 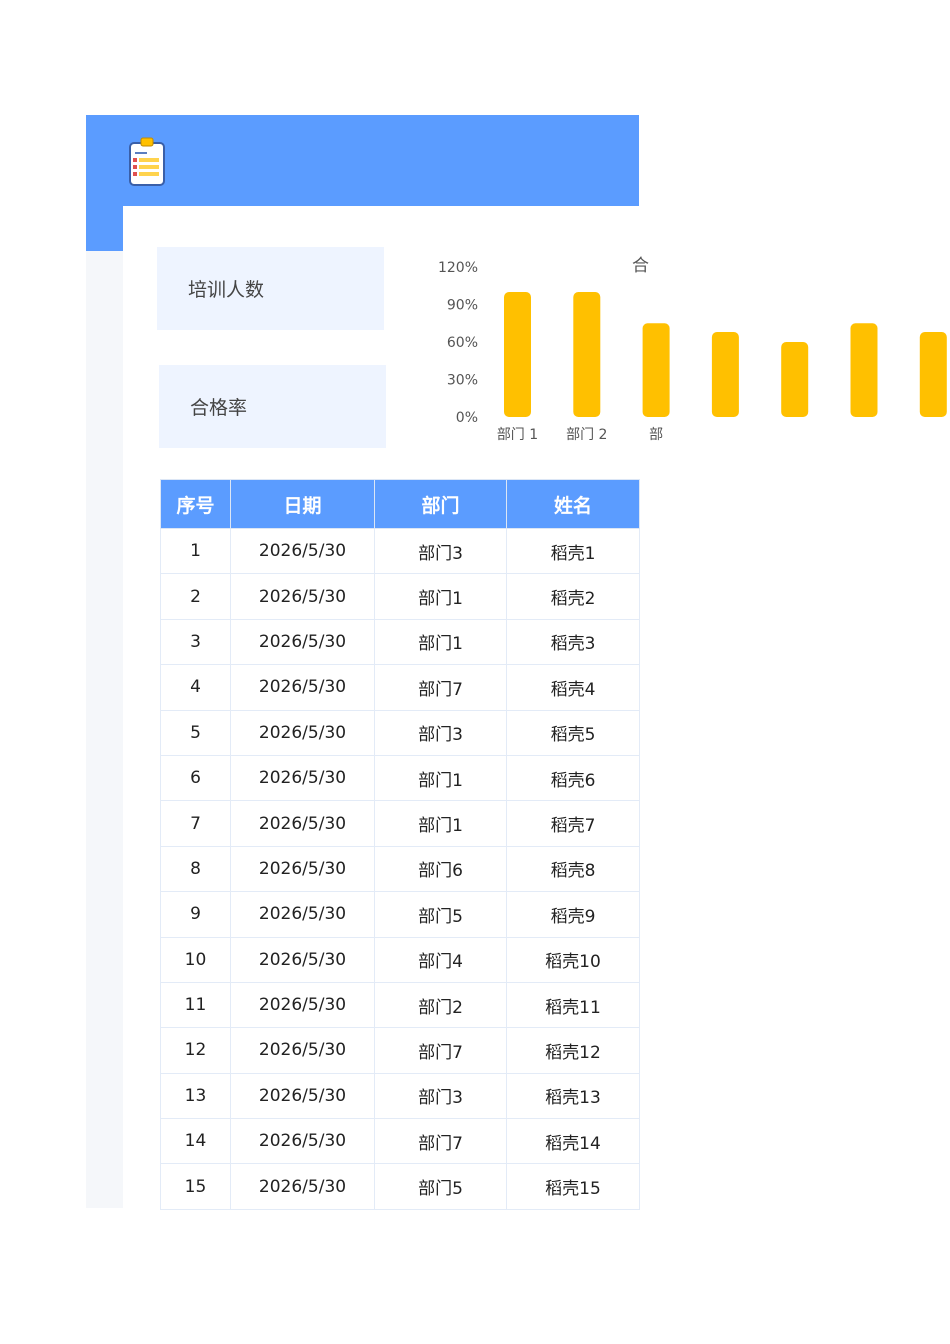 I want to click on table-row: 2 2026/5/30 部门1 稻壳2, so click(x=400, y=596).